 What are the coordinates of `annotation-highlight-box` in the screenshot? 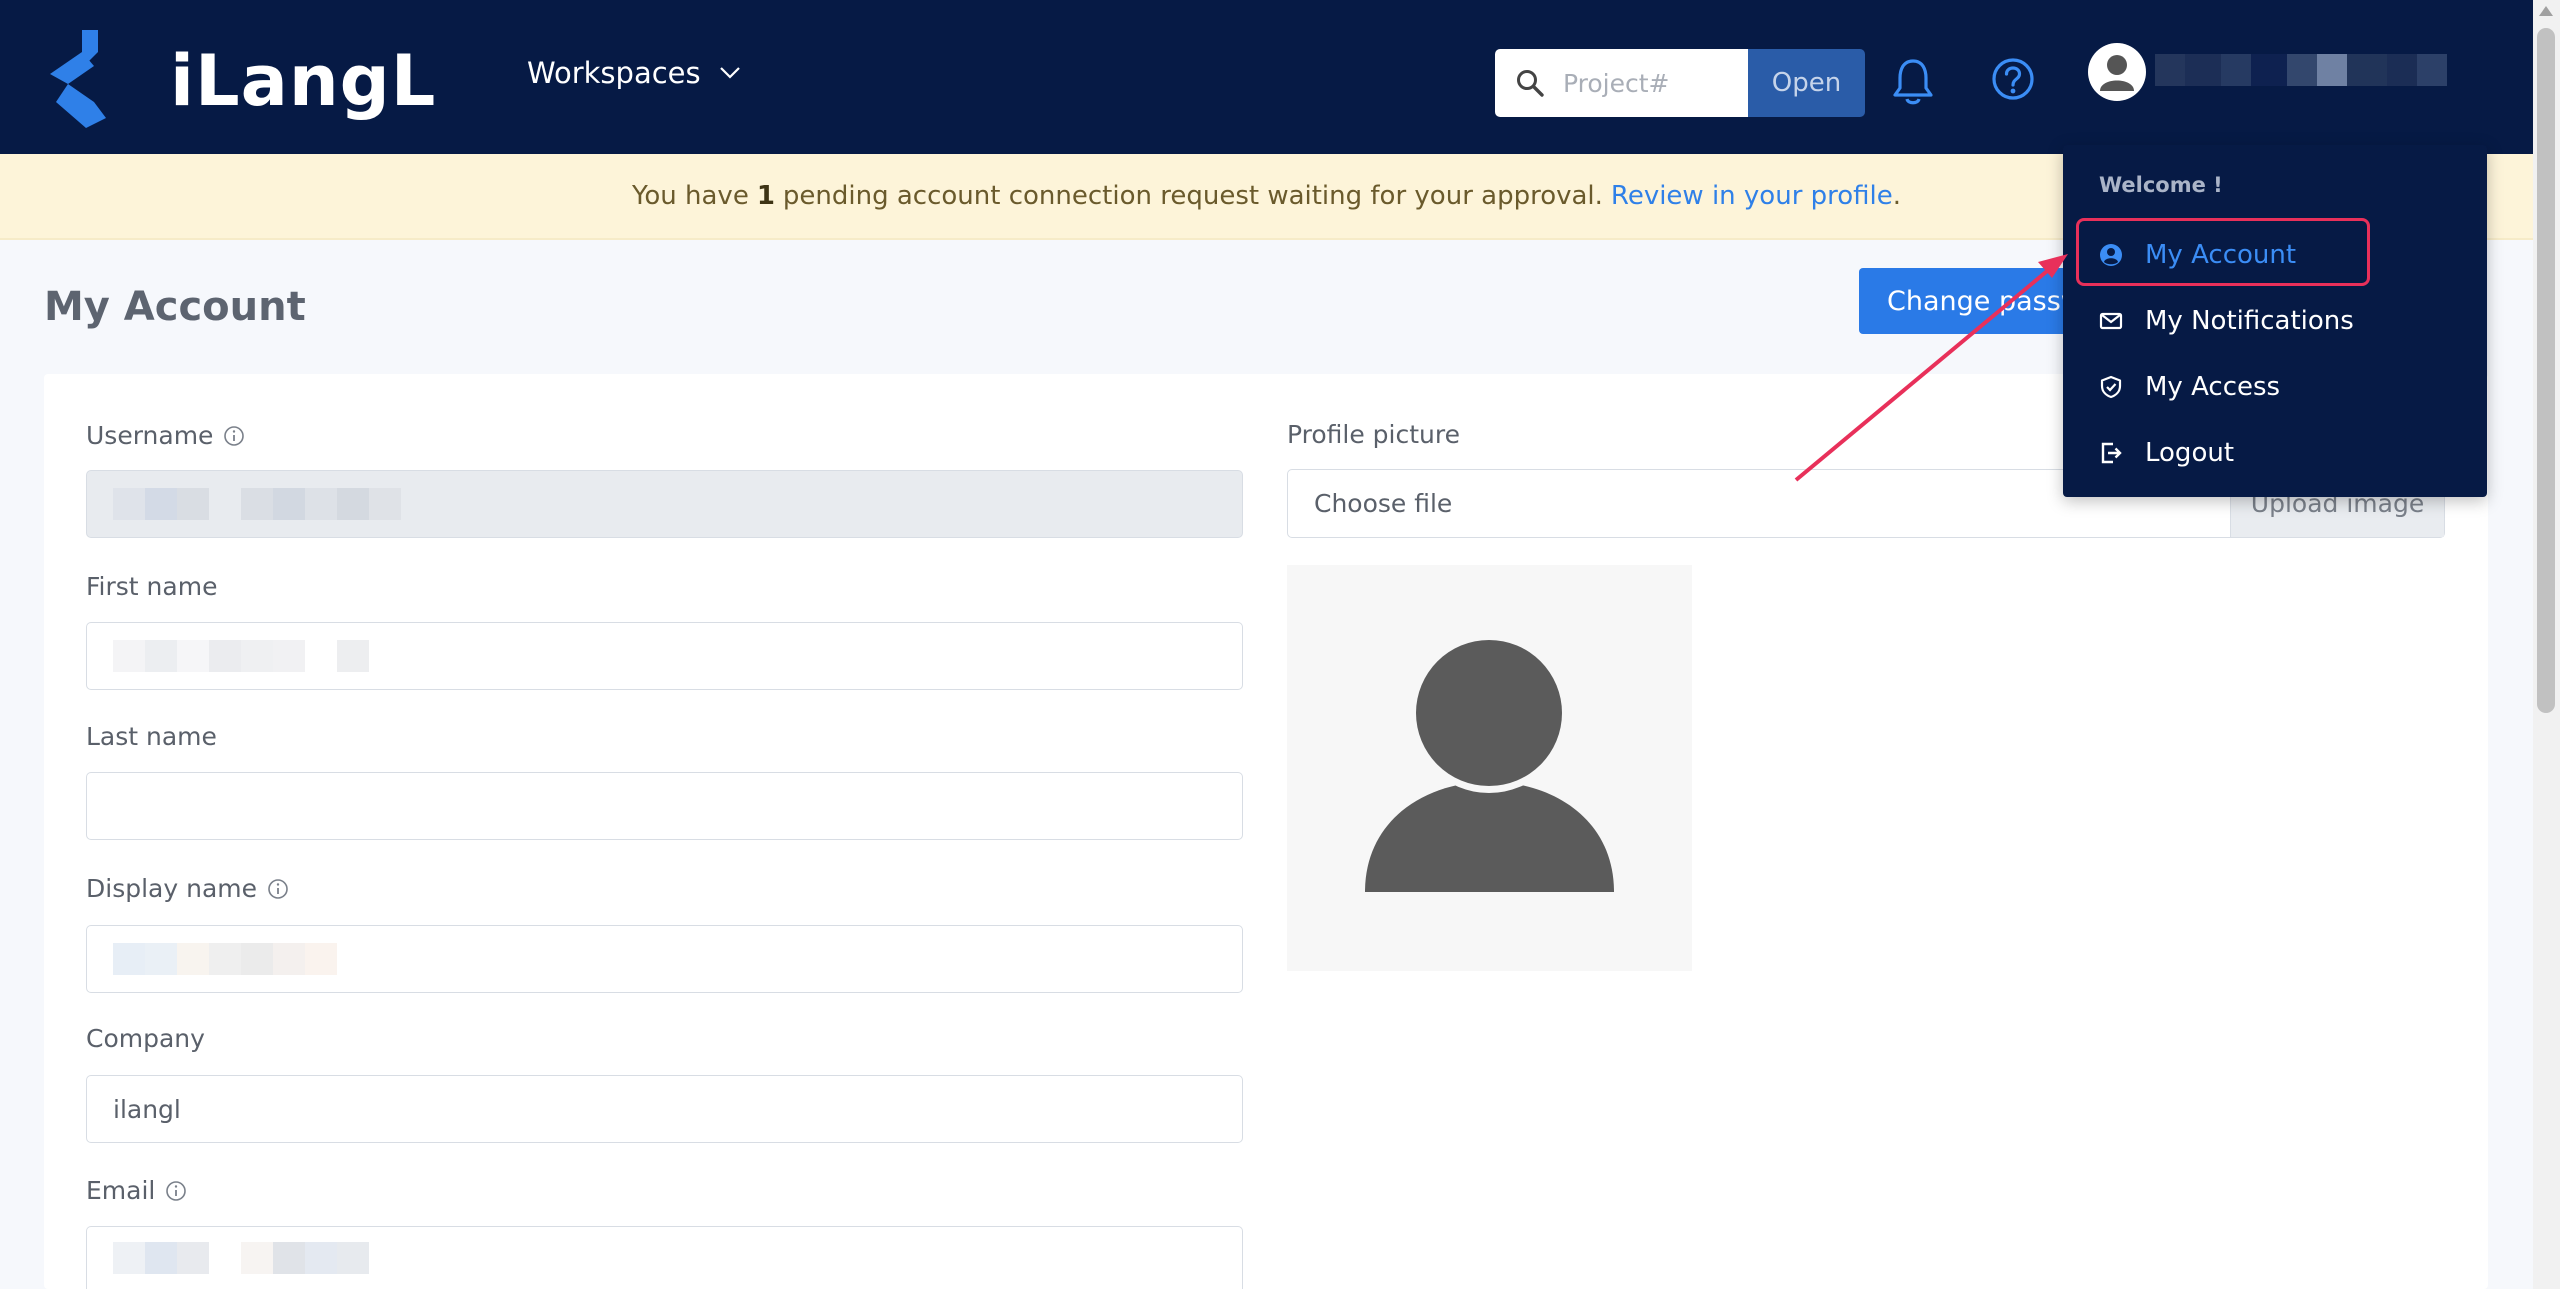 It's located at (2223, 252).